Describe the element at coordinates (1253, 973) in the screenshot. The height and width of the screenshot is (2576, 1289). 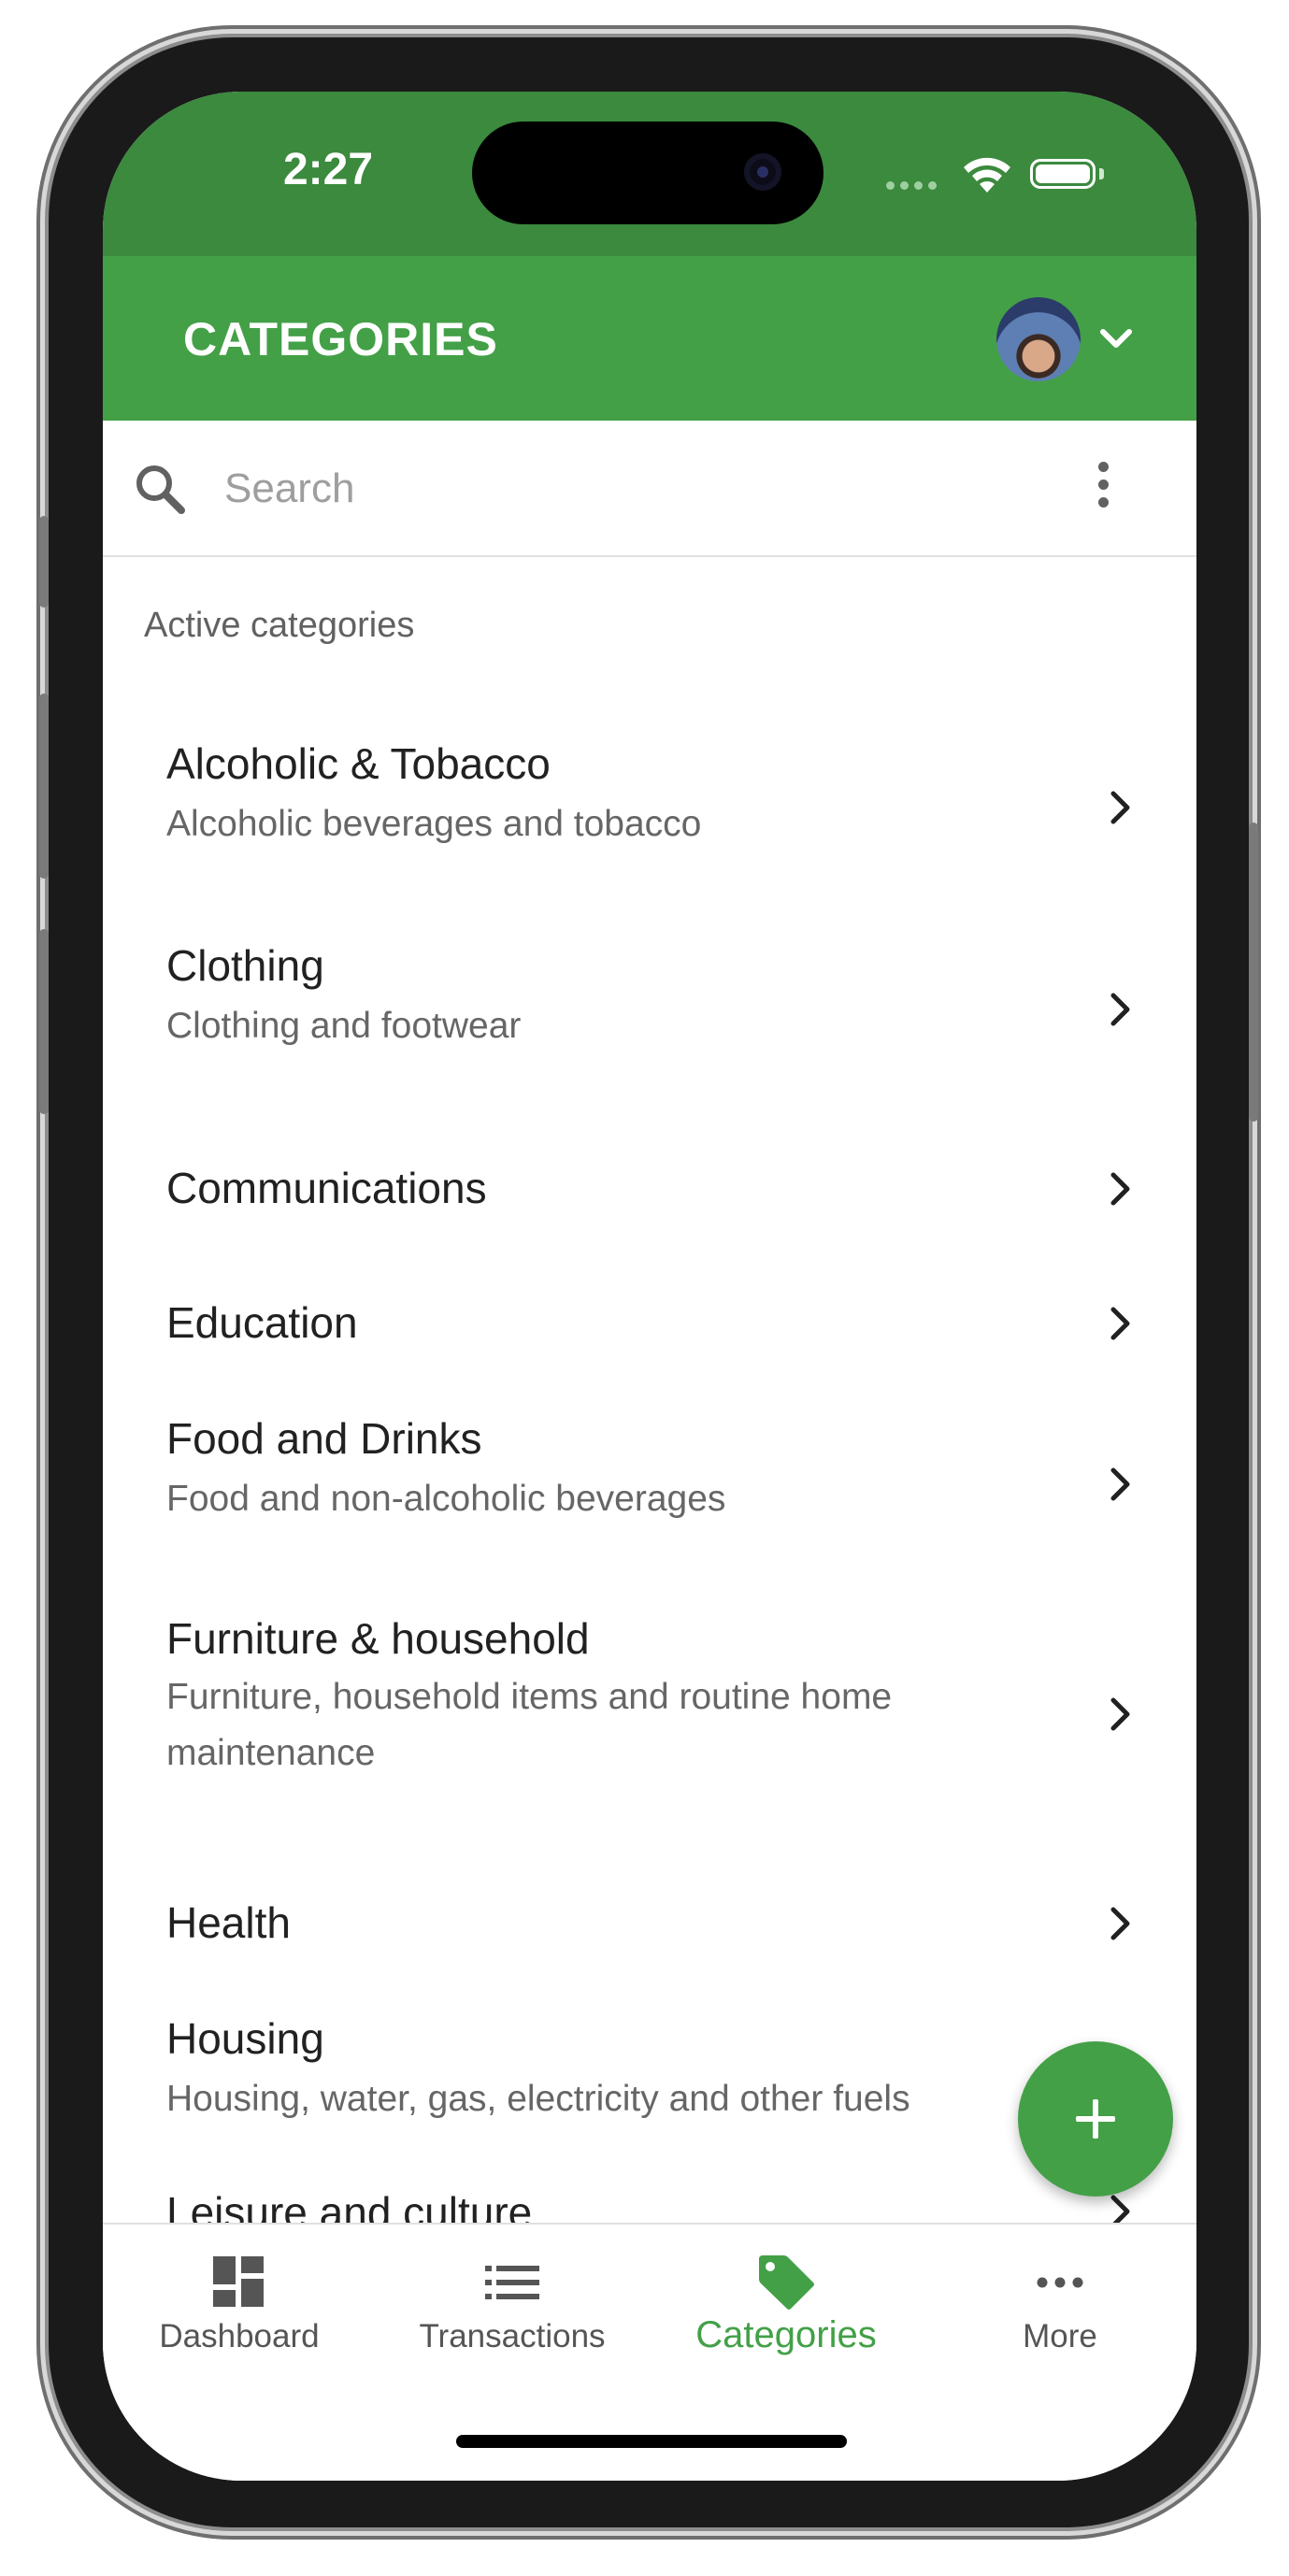
I see `power-button` at that location.